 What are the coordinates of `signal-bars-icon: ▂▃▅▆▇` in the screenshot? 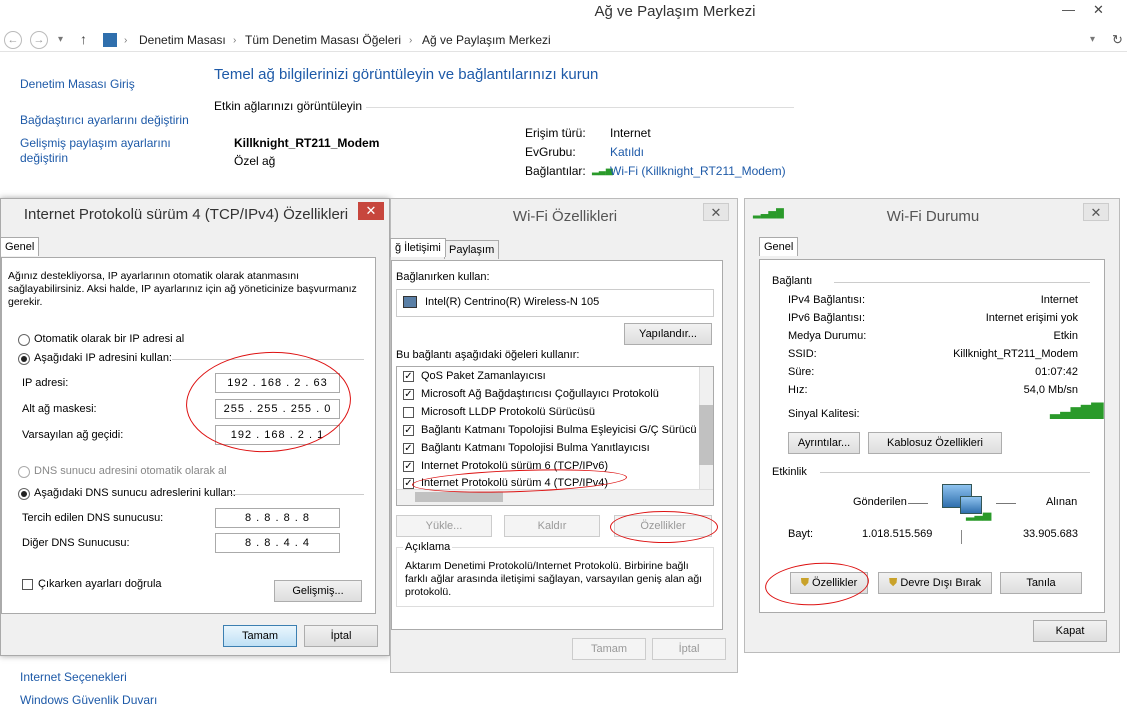 It's located at (1077, 410).